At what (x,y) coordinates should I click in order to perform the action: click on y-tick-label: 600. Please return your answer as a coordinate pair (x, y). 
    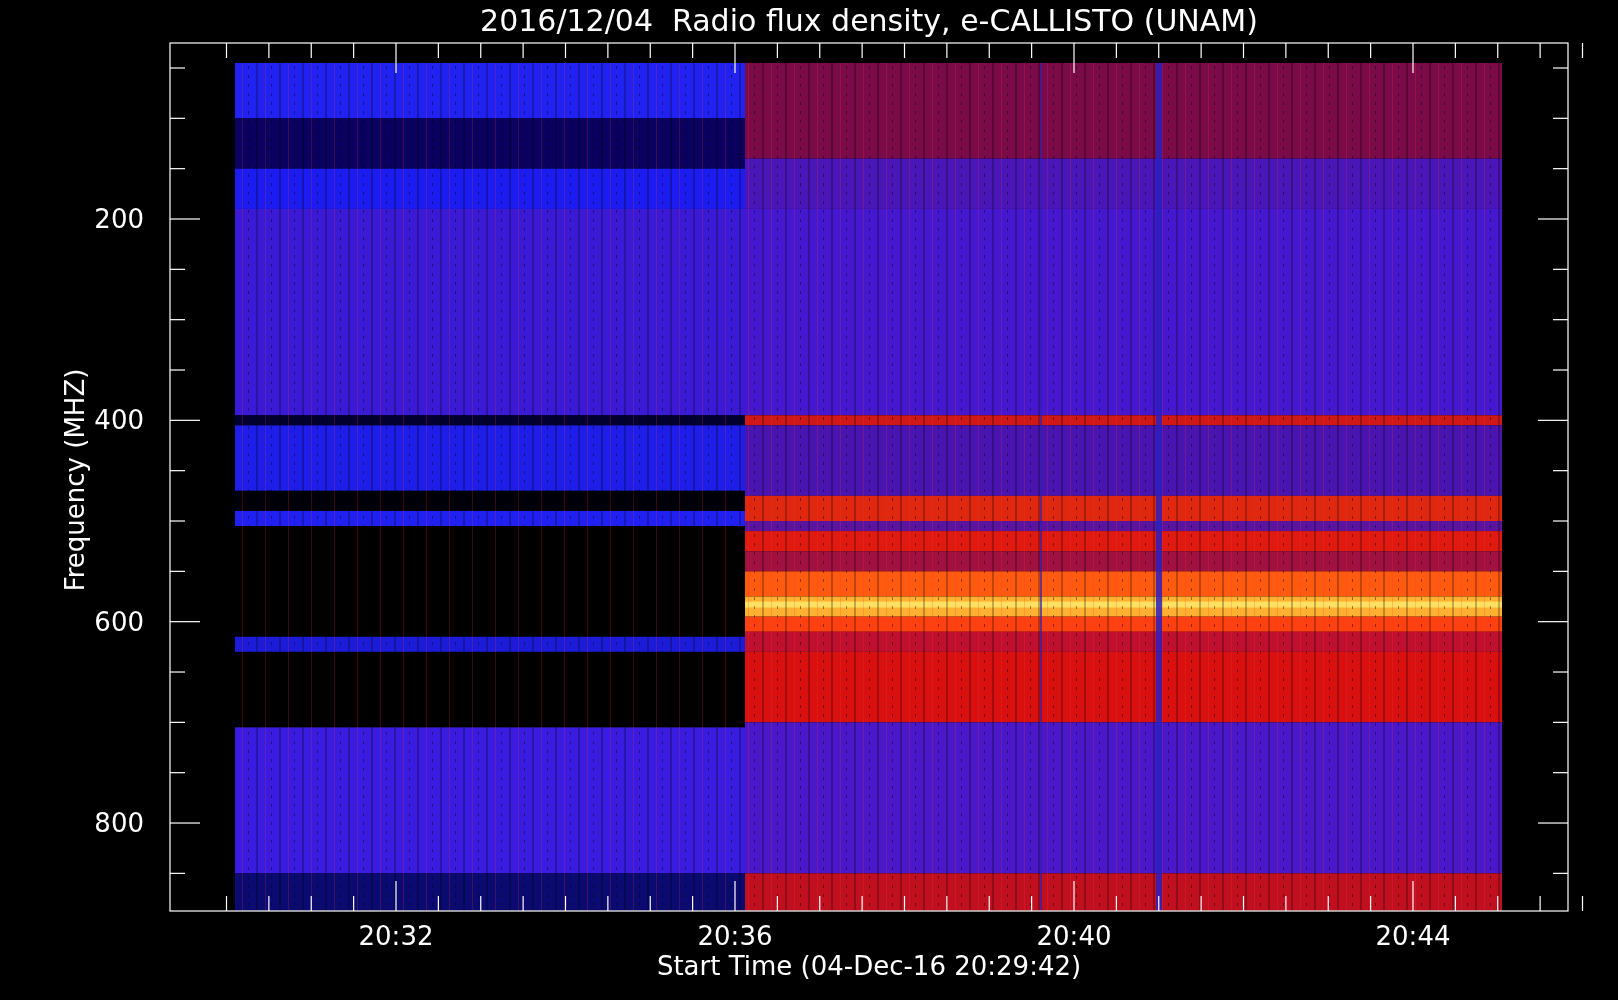
    Looking at the image, I should click on (119, 621).